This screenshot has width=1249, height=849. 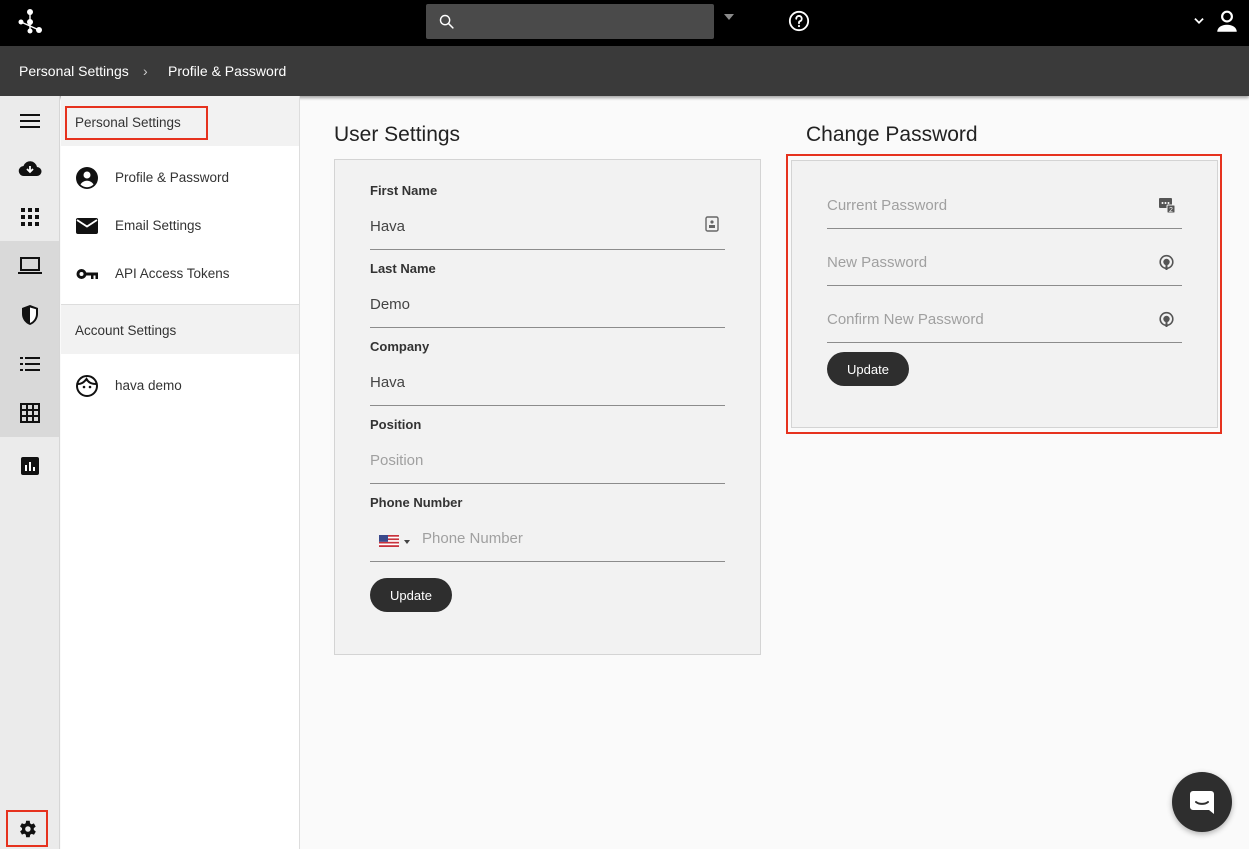 What do you see at coordinates (388, 382) in the screenshot?
I see `company-value: Hava` at bounding box center [388, 382].